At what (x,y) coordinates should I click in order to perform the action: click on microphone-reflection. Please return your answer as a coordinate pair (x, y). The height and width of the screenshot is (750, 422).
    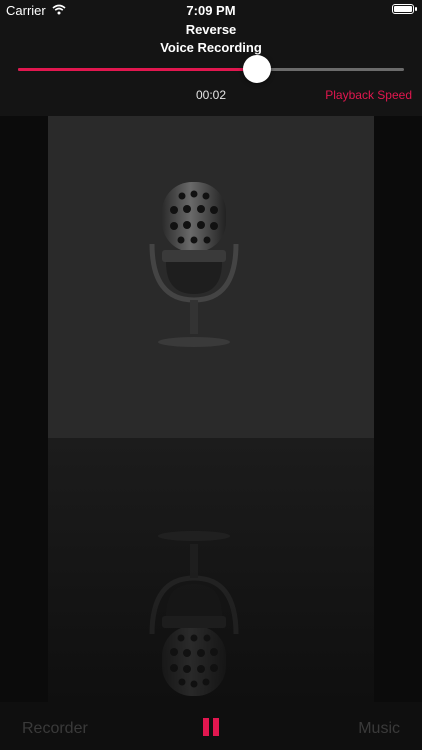
    Looking at the image, I should click on (194, 613).